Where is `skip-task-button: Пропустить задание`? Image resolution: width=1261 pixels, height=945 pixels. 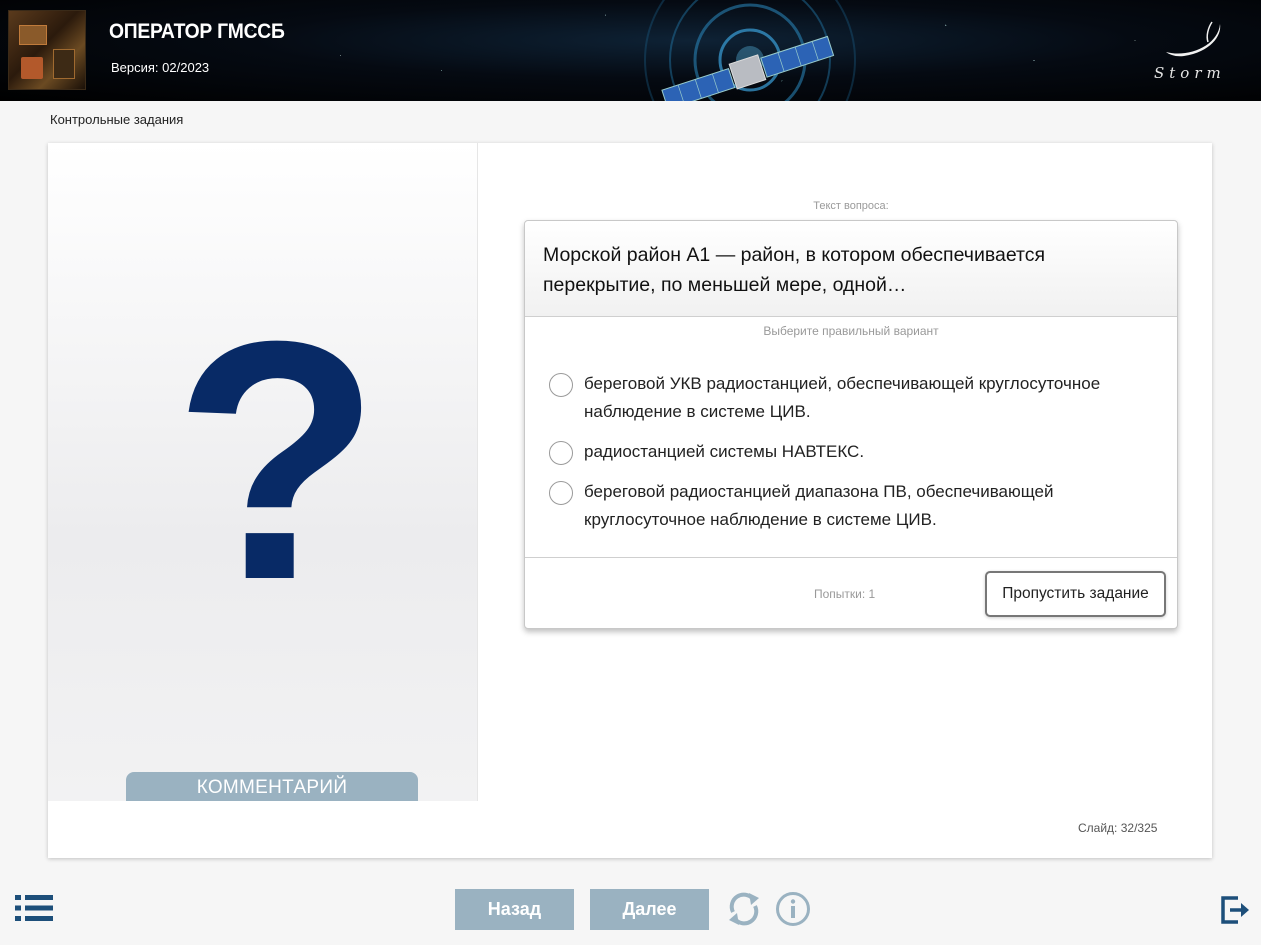
skip-task-button: Пропустить задание is located at coordinates (1075, 594).